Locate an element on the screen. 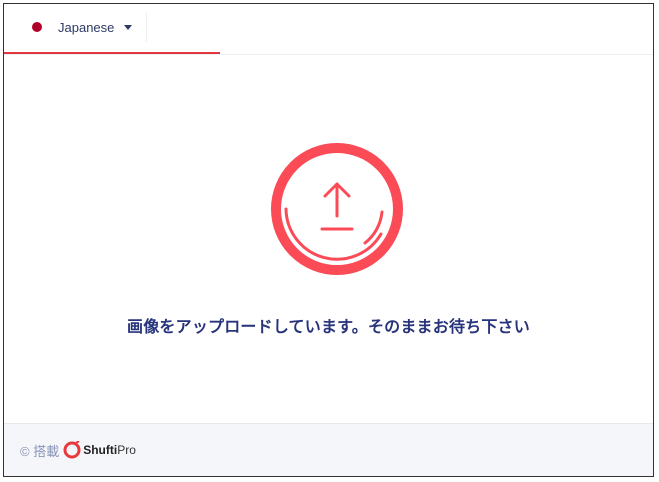 The image size is (659, 482). footer: © 搭載 Shufti Pro is located at coordinates (328, 449).